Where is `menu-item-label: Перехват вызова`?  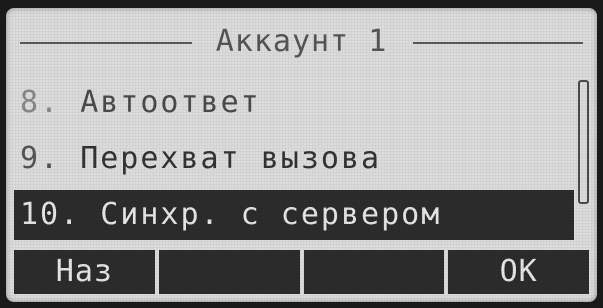
menu-item-label: Перехват вызова is located at coordinates (231, 158).